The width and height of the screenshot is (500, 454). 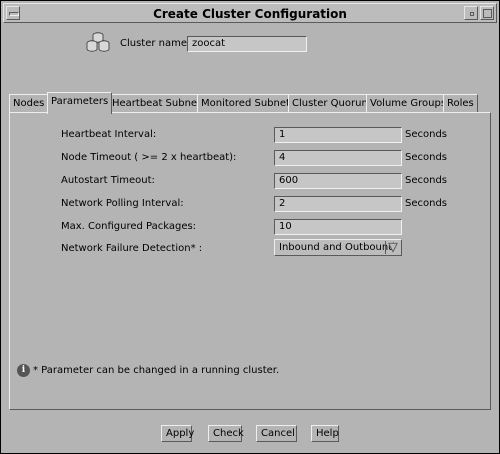 I want to click on network-polling-interval-label: Network Polling Interval:, so click(x=122, y=203).